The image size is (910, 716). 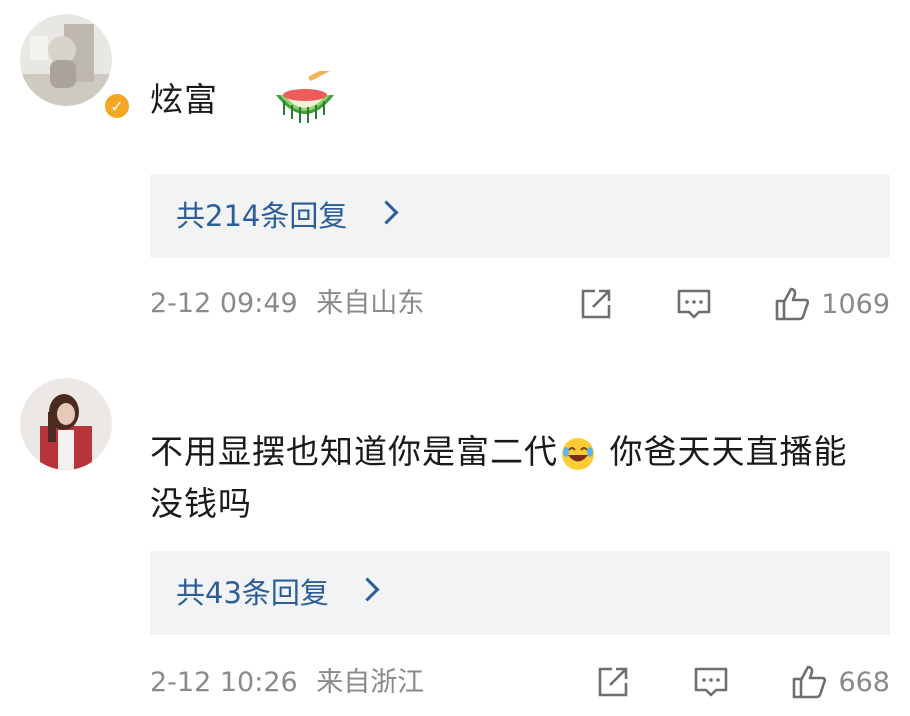 I want to click on timestamp: 2-12 10:26, so click(x=224, y=682).